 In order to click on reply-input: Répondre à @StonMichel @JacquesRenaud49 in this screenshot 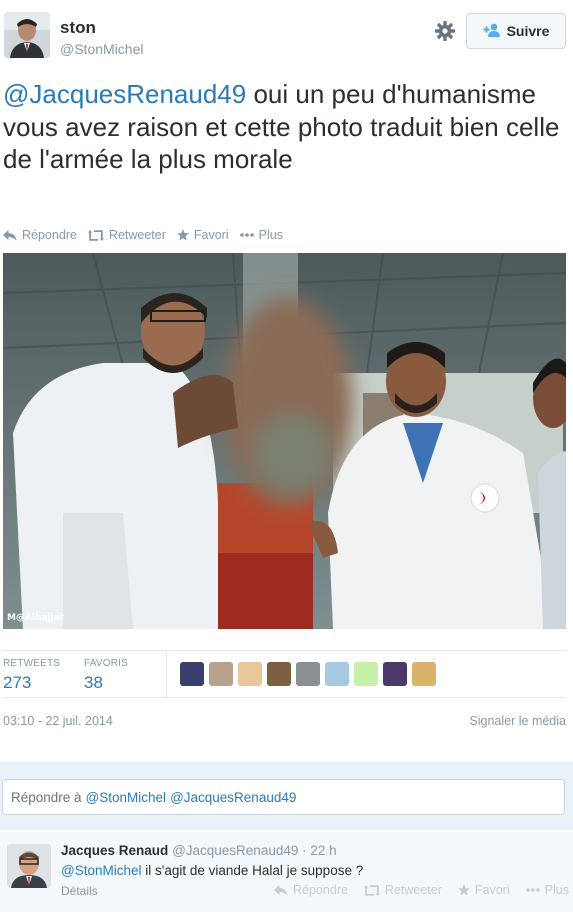, I will do `click(283, 797)`.